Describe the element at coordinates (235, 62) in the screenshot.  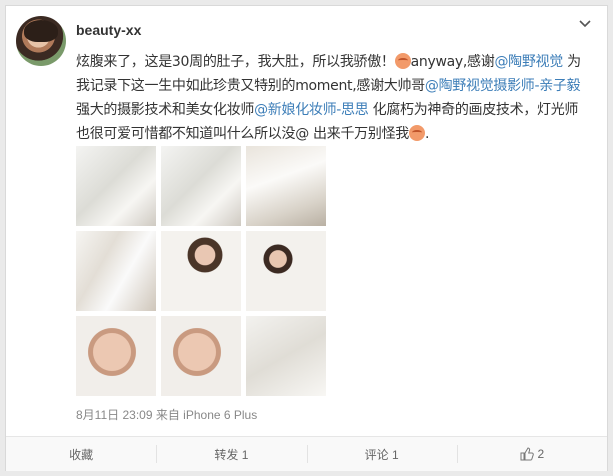
I see `text-segment: 炫腹来了，这是30周的肚子，我大肚，所以我骄傲！` at that location.